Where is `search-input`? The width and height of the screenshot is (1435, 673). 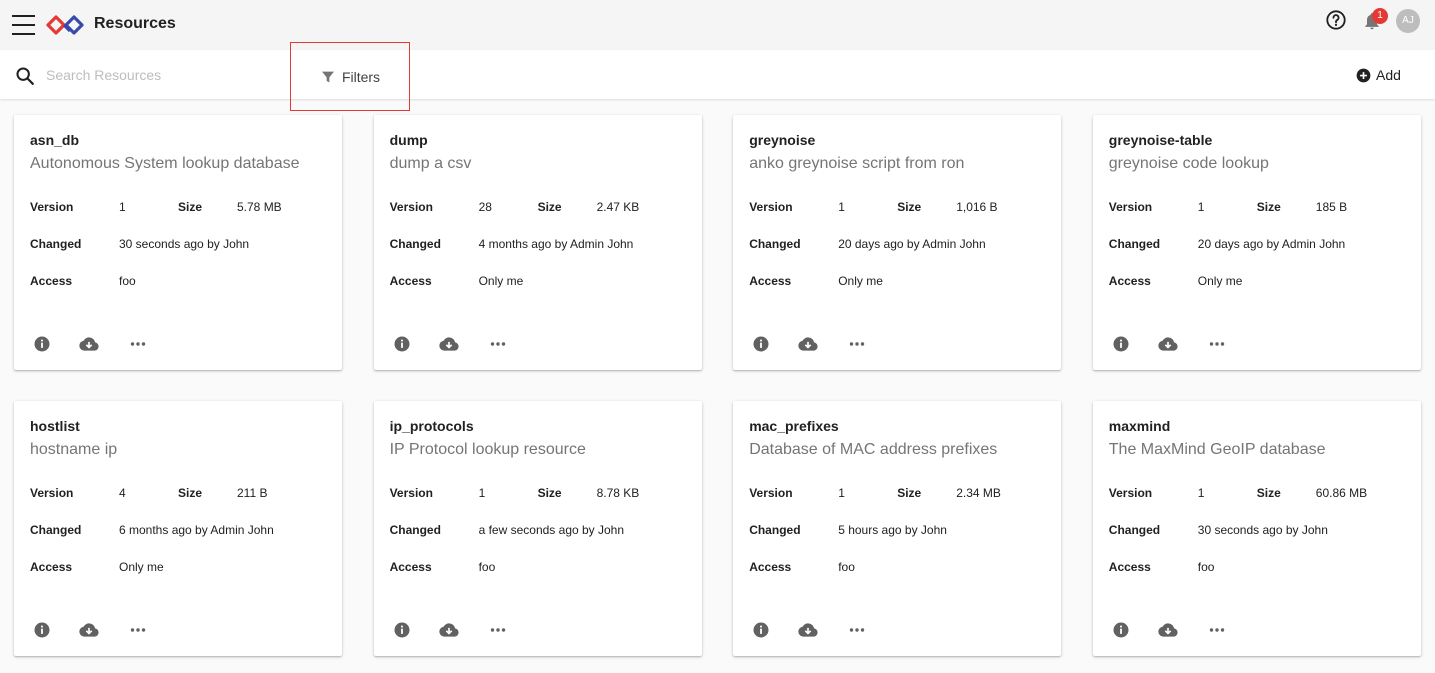
search-input is located at coordinates (156, 75).